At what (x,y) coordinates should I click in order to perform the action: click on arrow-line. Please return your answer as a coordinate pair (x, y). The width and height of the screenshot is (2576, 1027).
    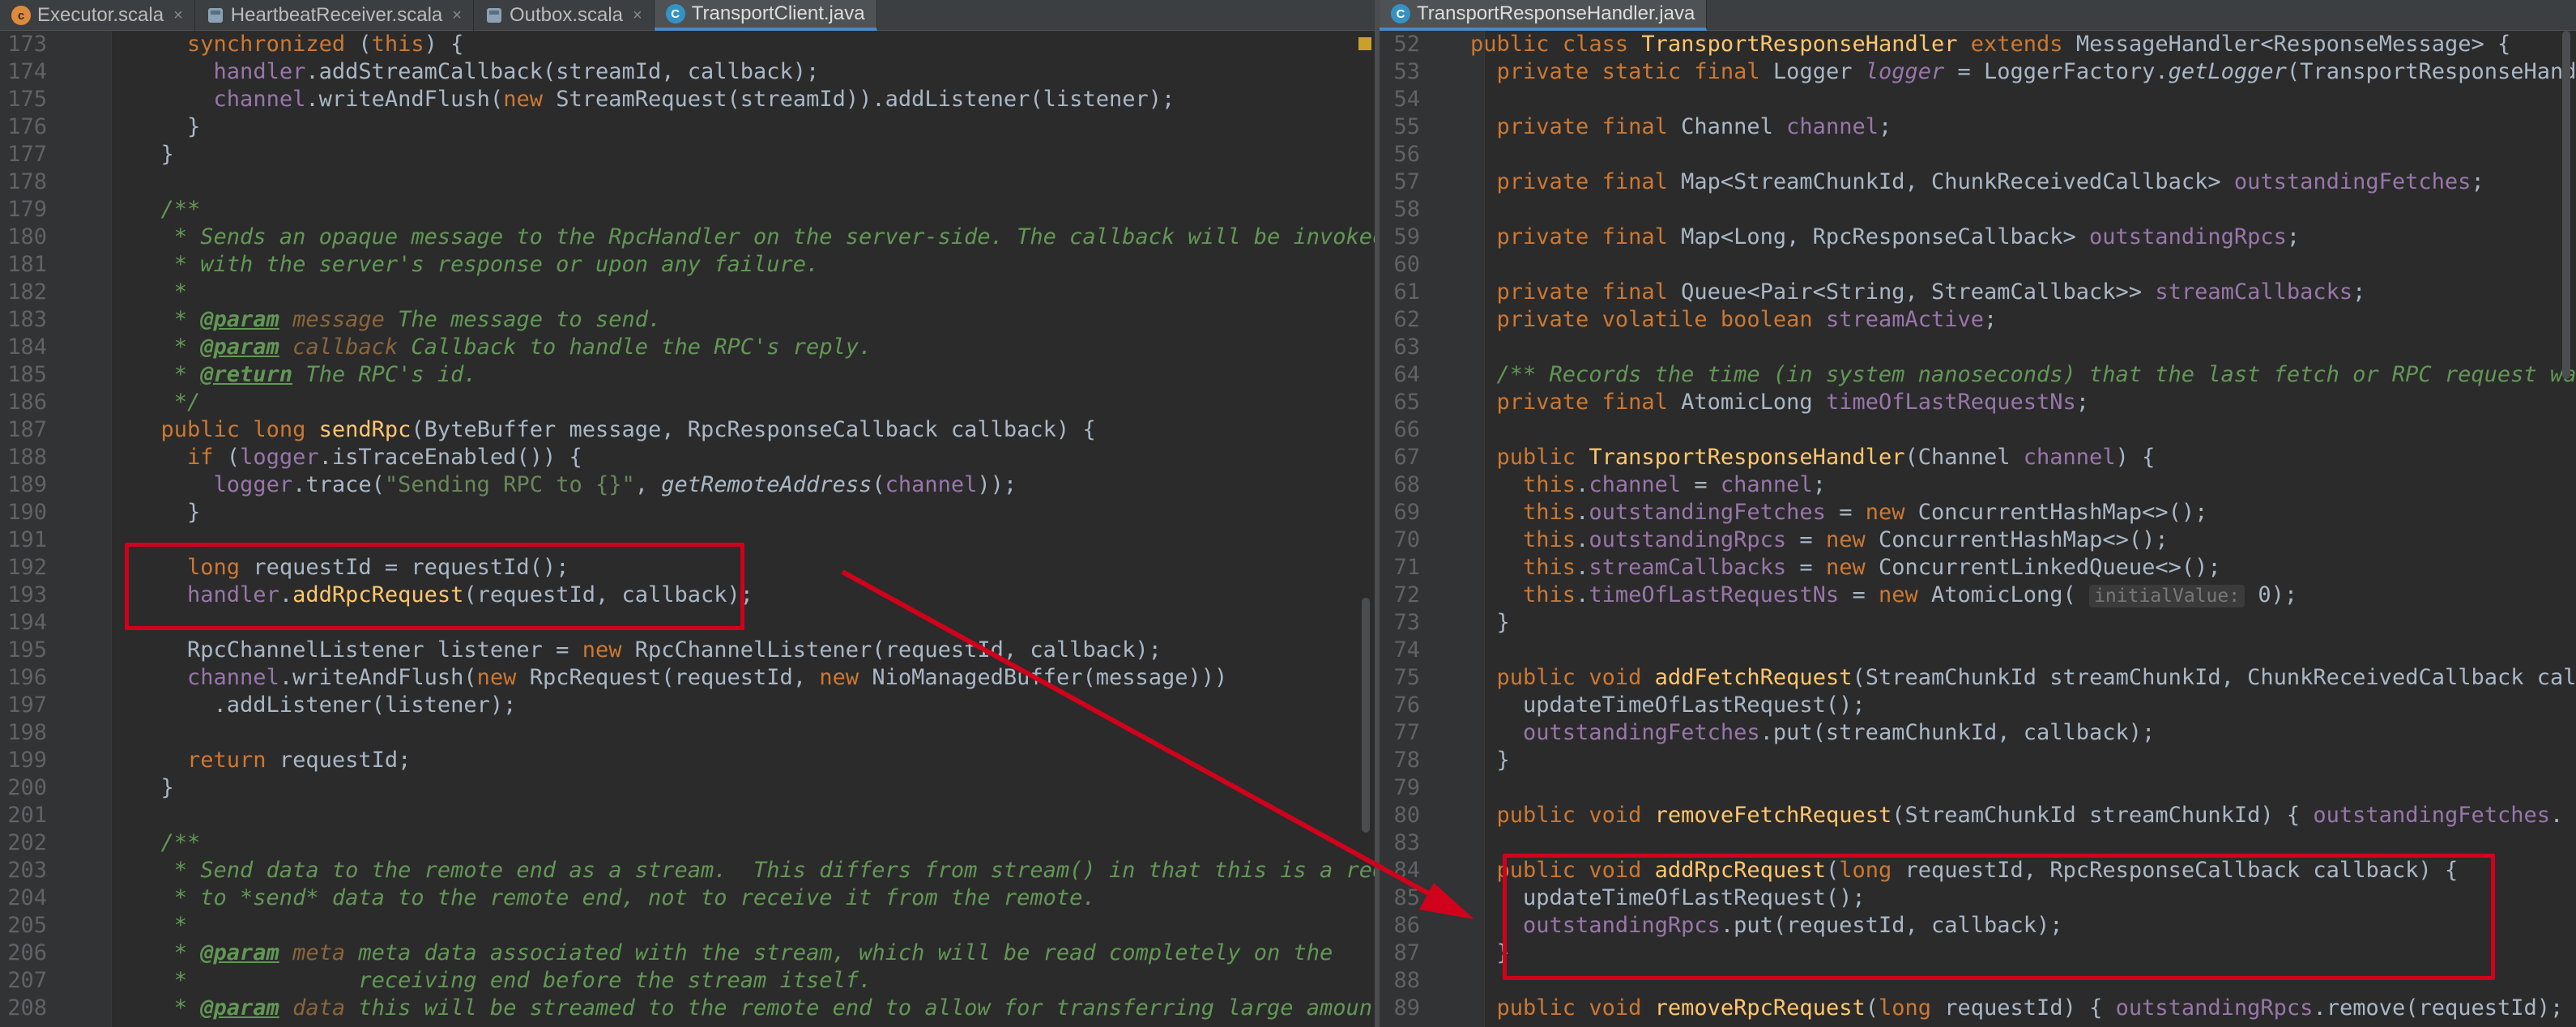
    Looking at the image, I should click on (1144, 737).